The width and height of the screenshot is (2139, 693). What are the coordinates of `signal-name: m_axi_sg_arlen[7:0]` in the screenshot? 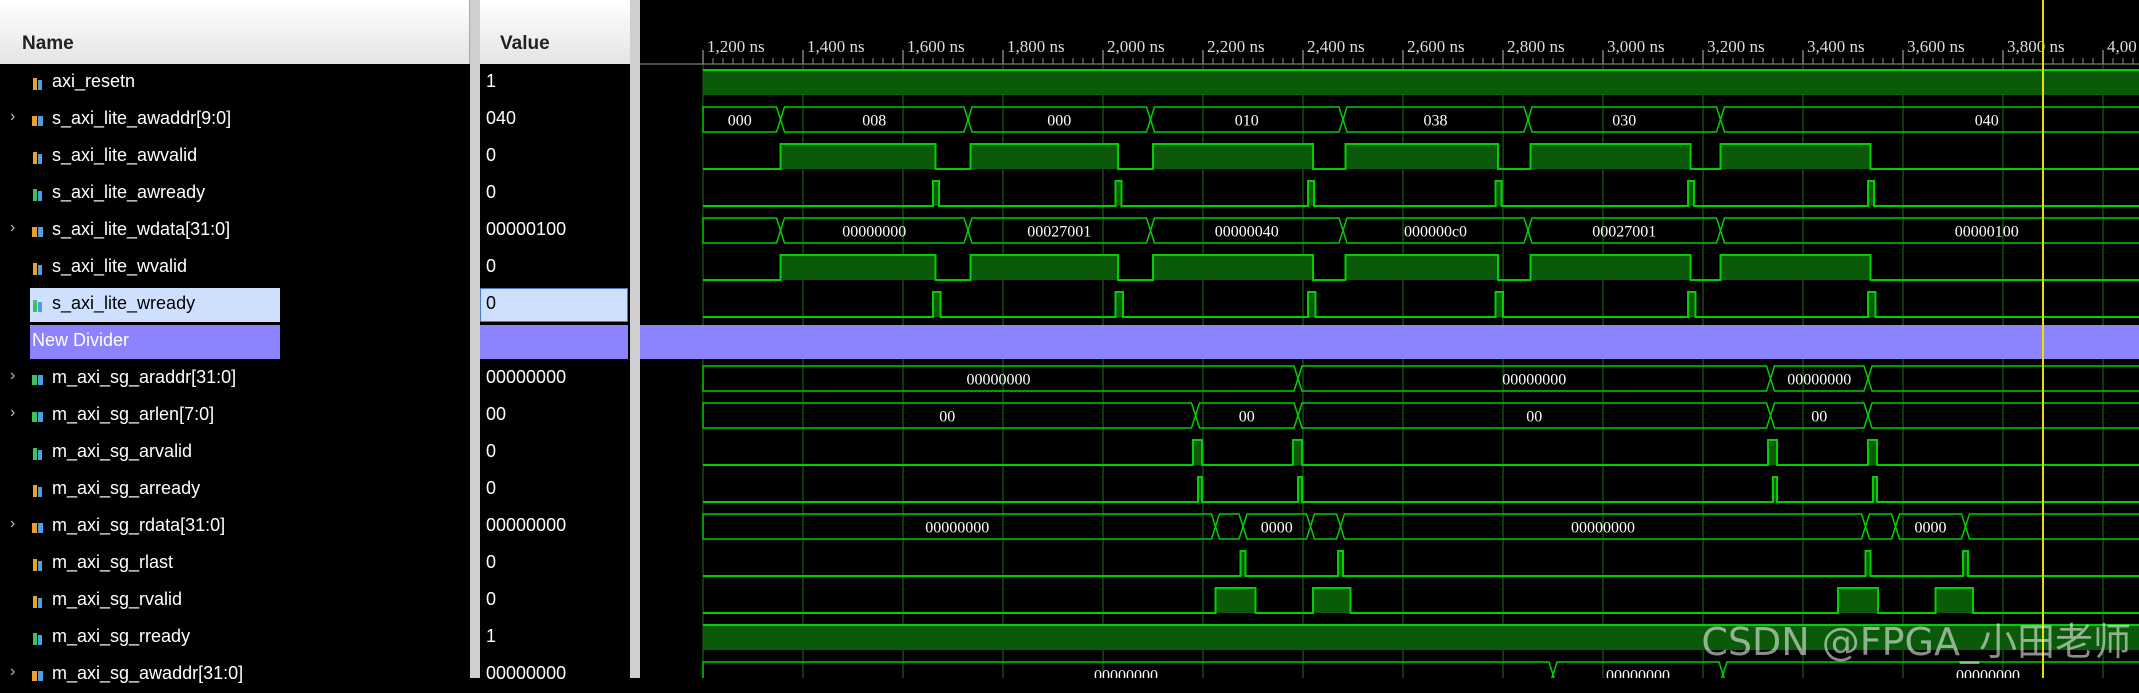 It's located at (133, 414).